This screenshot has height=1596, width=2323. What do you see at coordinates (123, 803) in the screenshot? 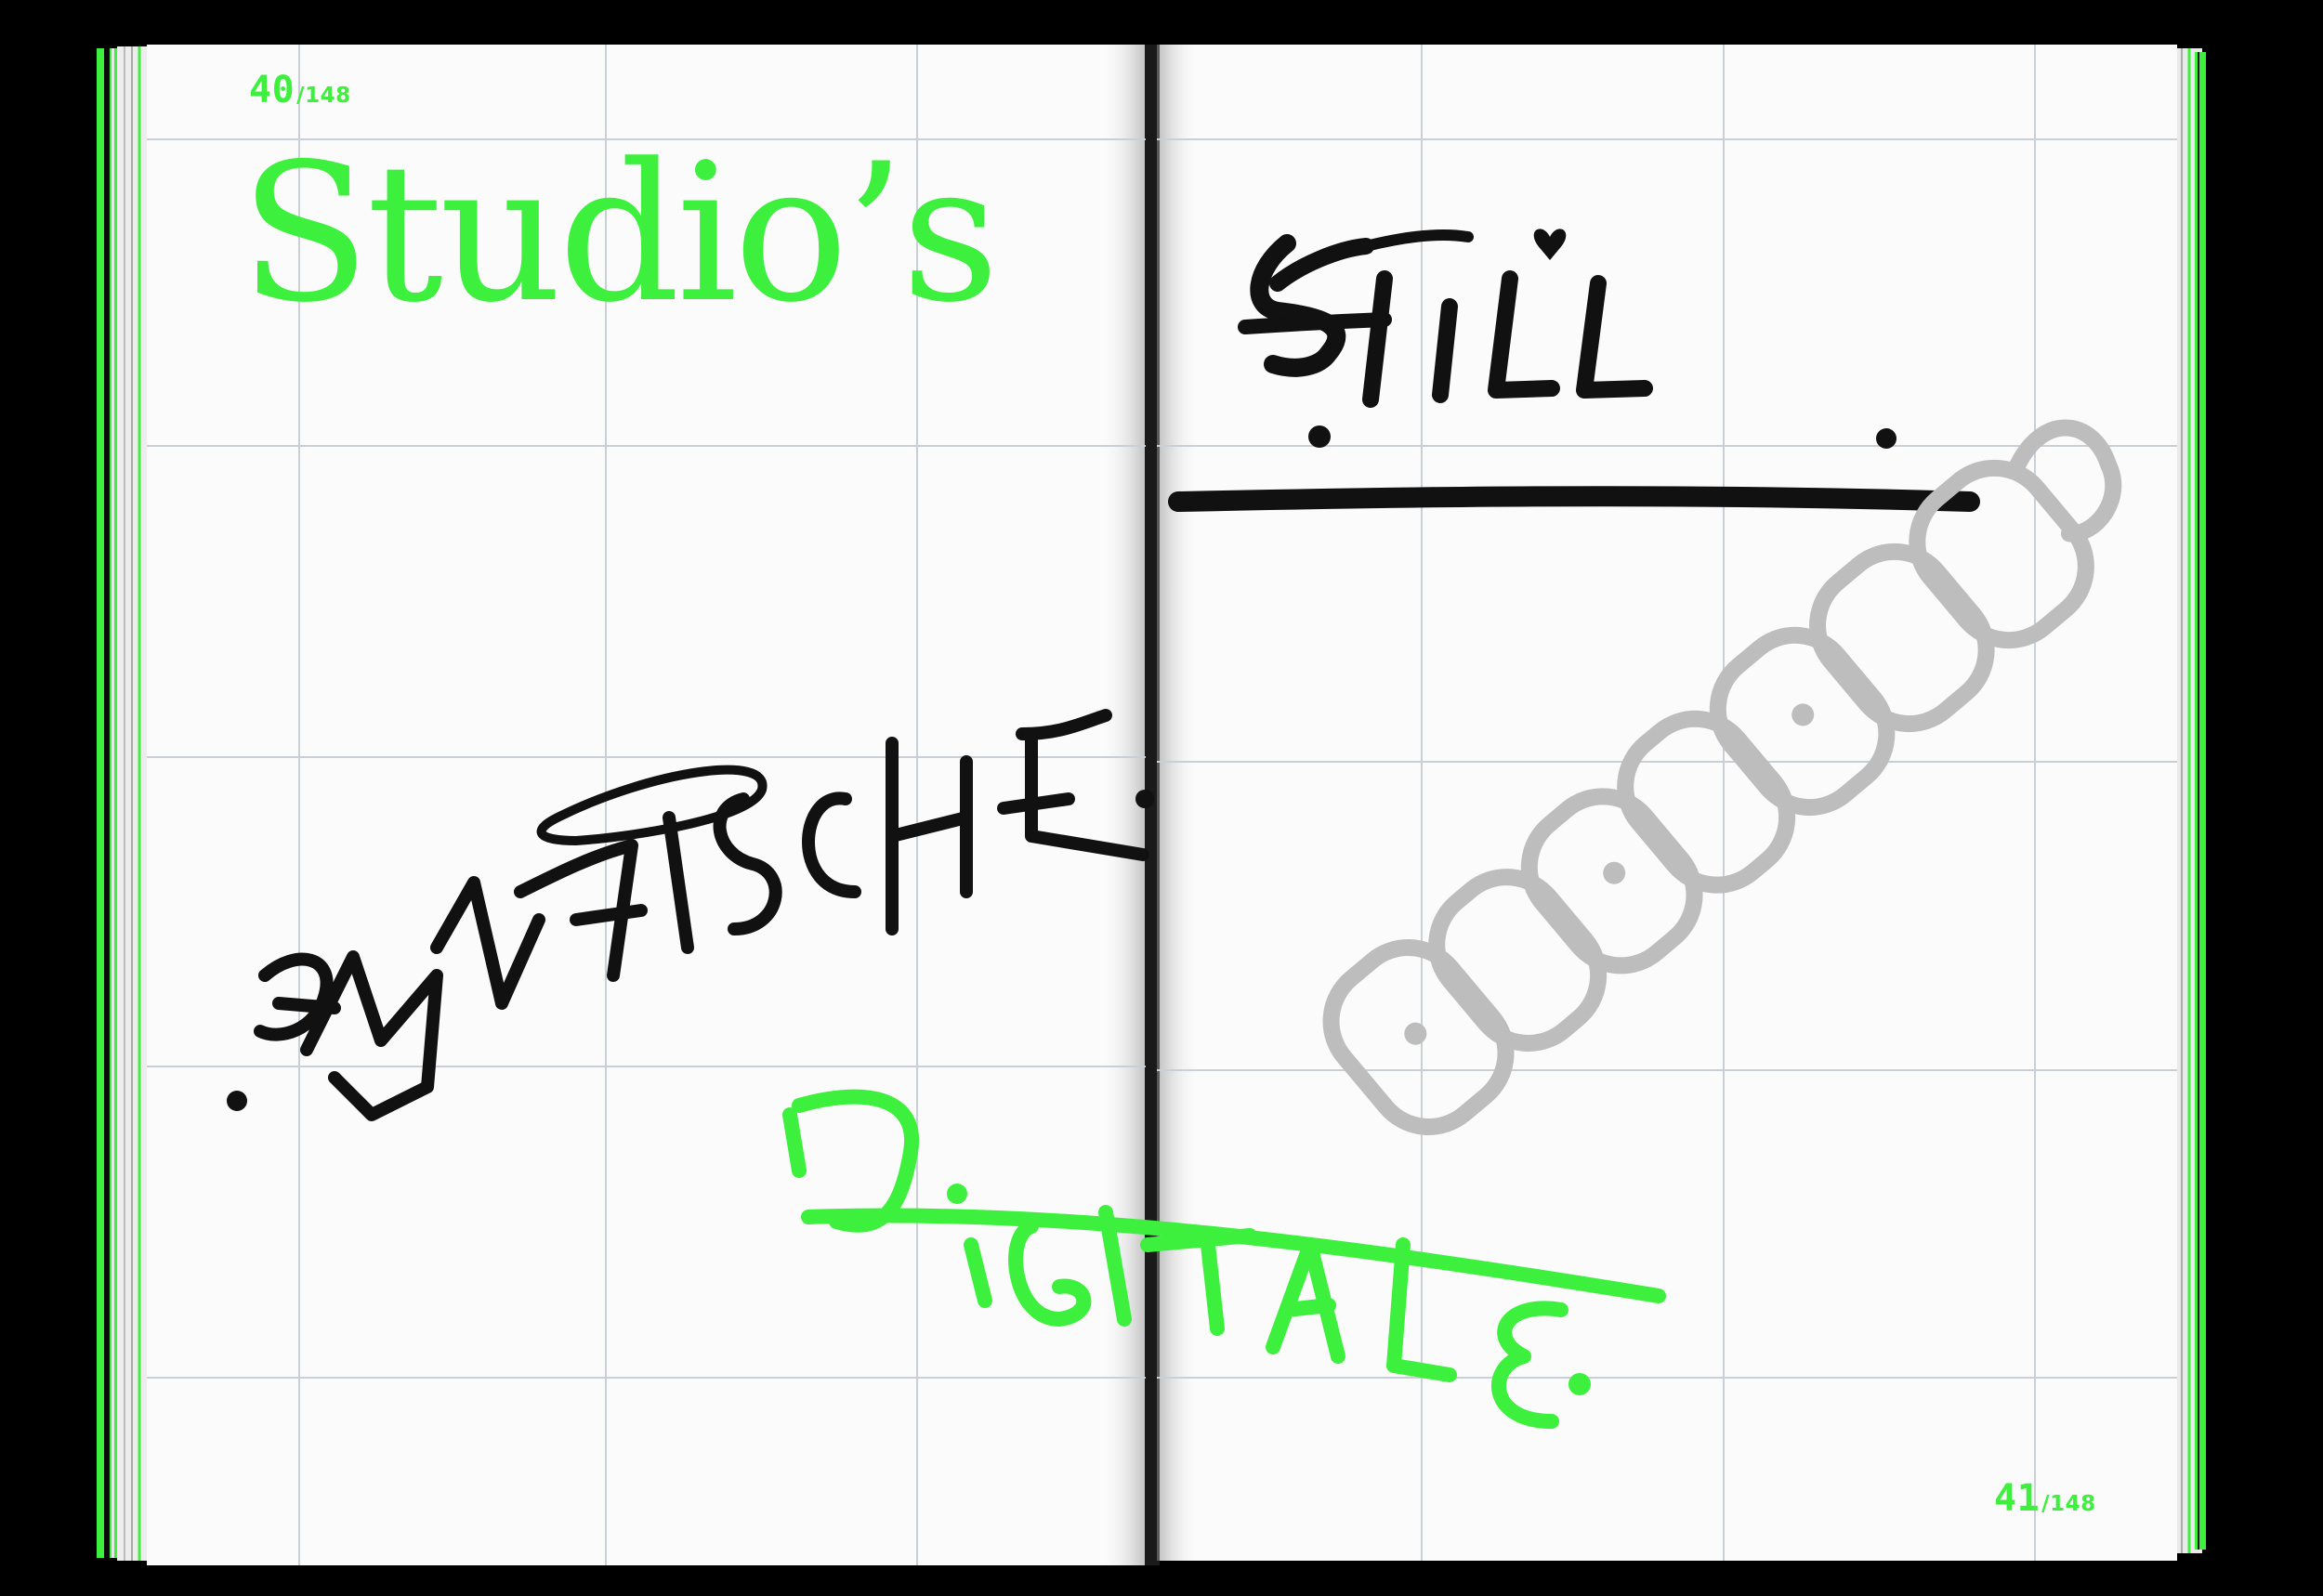
I see `page-edges-left` at bounding box center [123, 803].